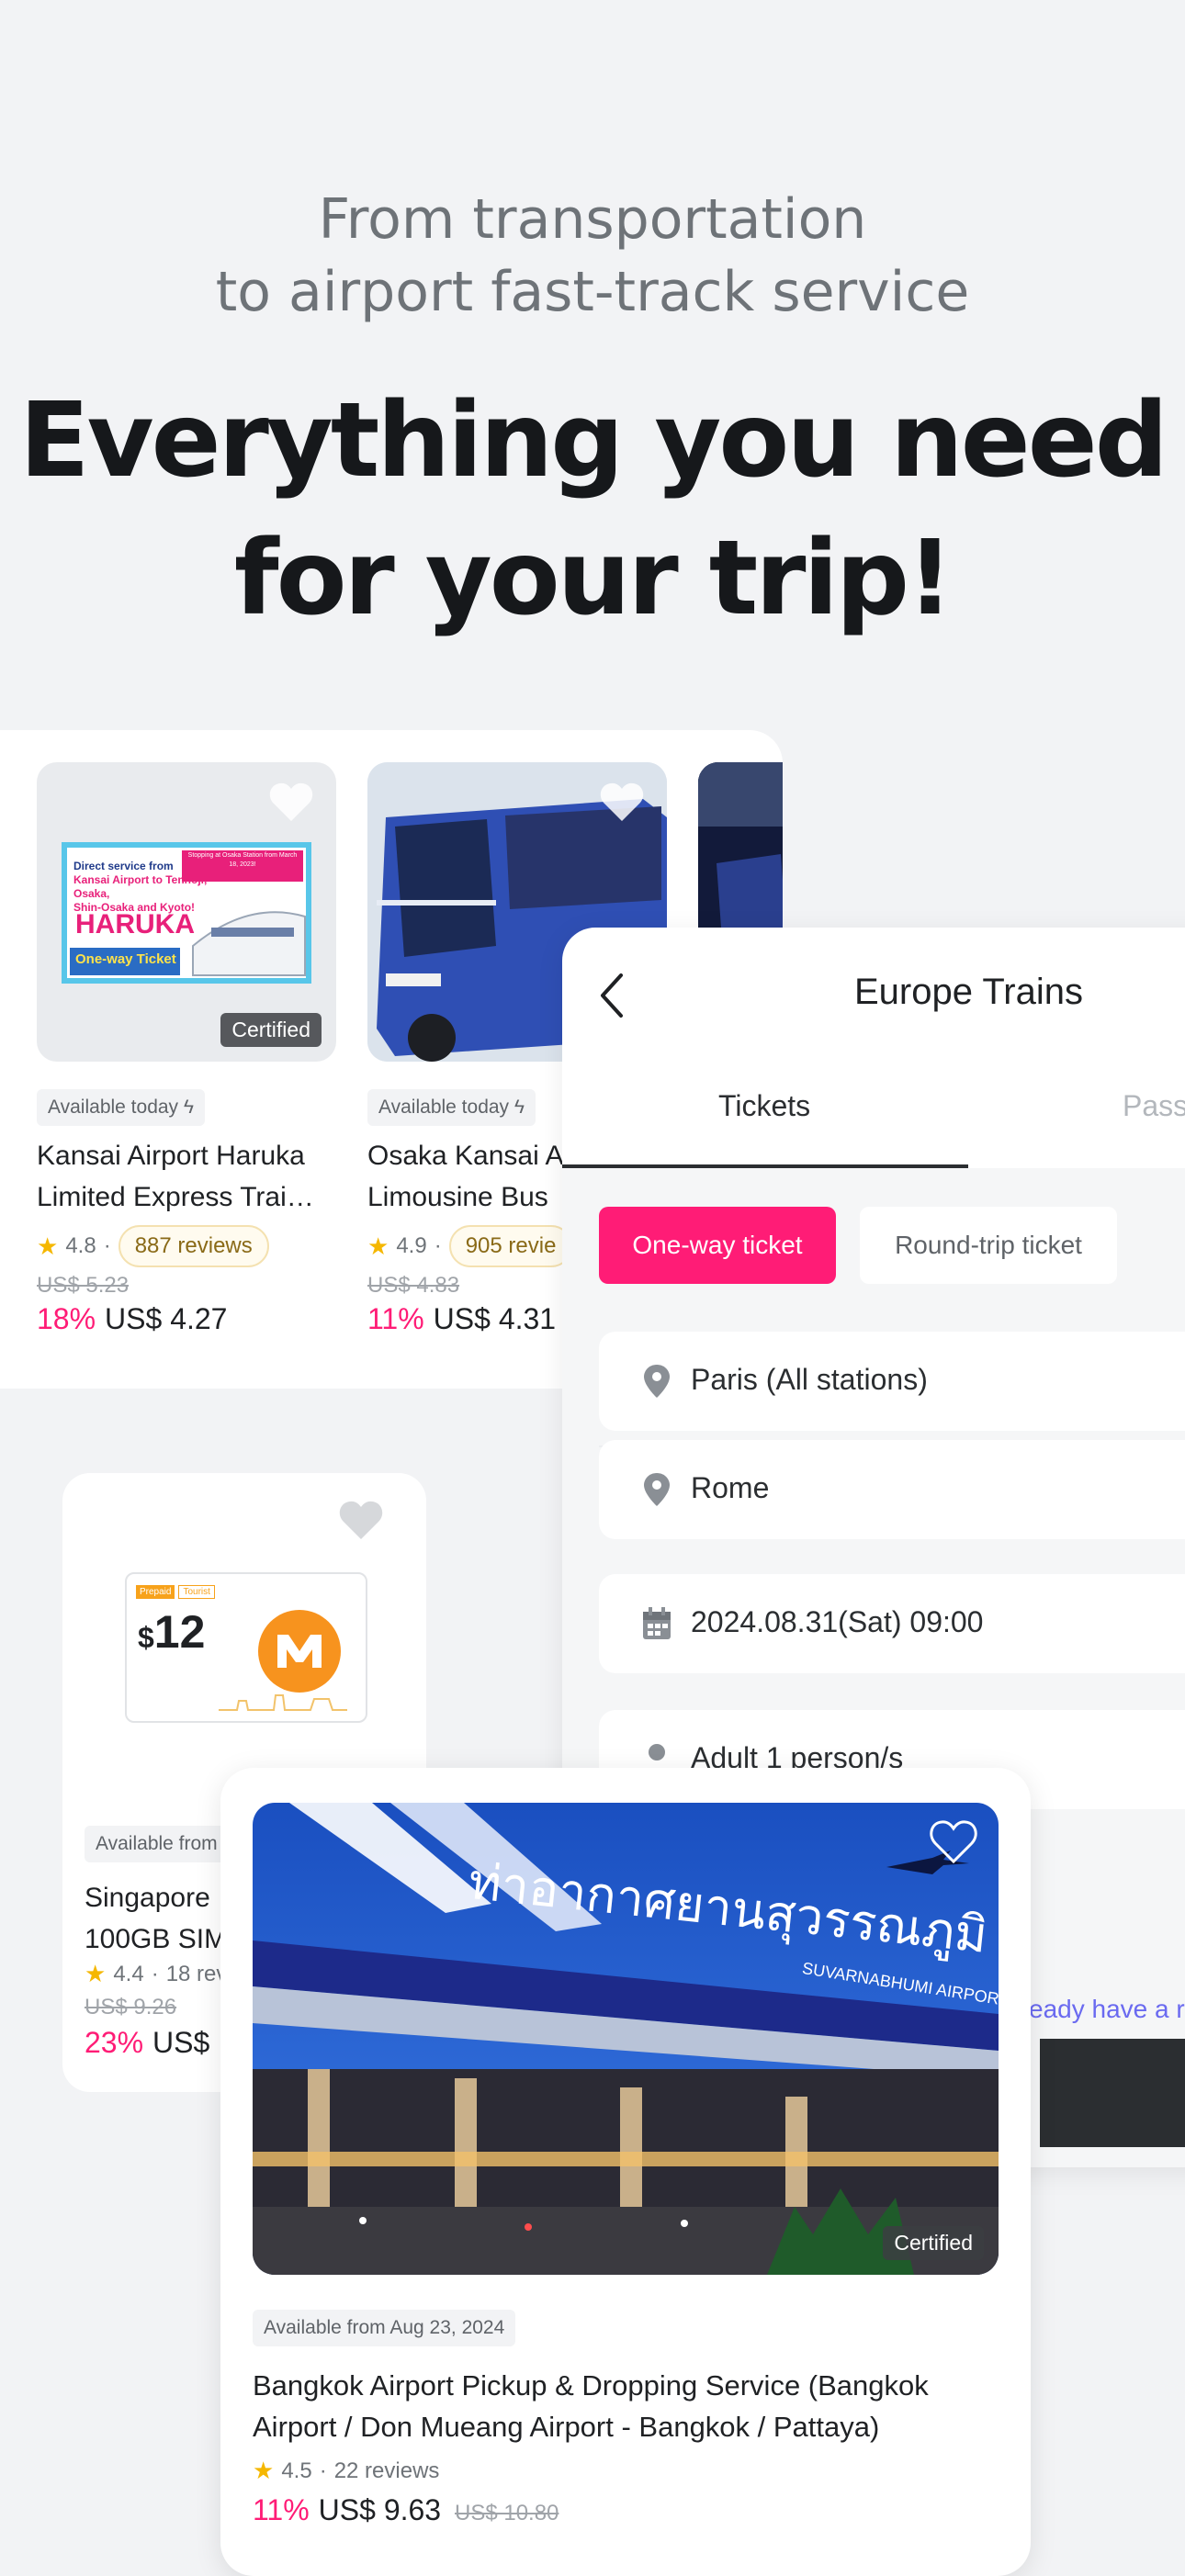  Describe the element at coordinates (66, 1318) in the screenshot. I see `discount: 18%` at that location.